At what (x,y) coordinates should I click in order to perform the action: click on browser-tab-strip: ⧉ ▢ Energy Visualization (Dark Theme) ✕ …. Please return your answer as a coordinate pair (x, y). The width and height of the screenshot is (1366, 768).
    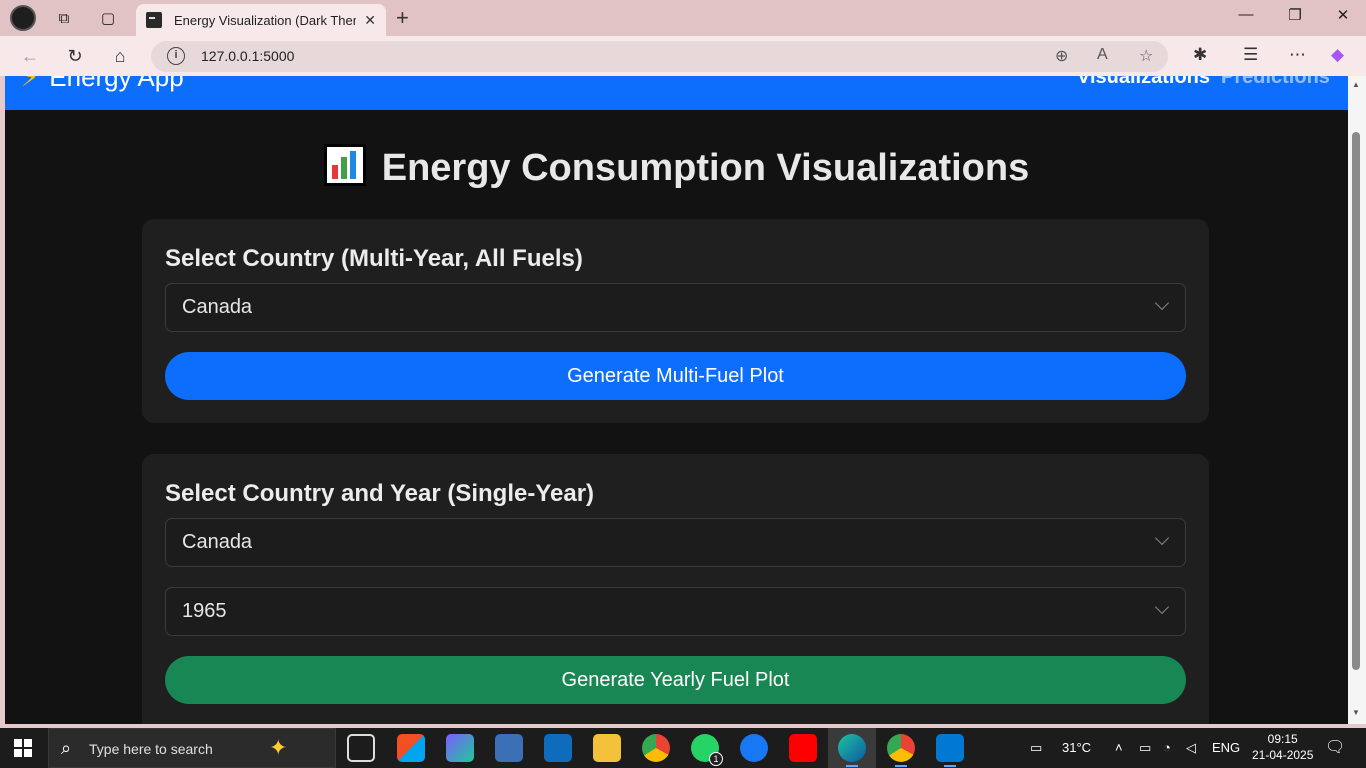
    Looking at the image, I should click on (683, 18).